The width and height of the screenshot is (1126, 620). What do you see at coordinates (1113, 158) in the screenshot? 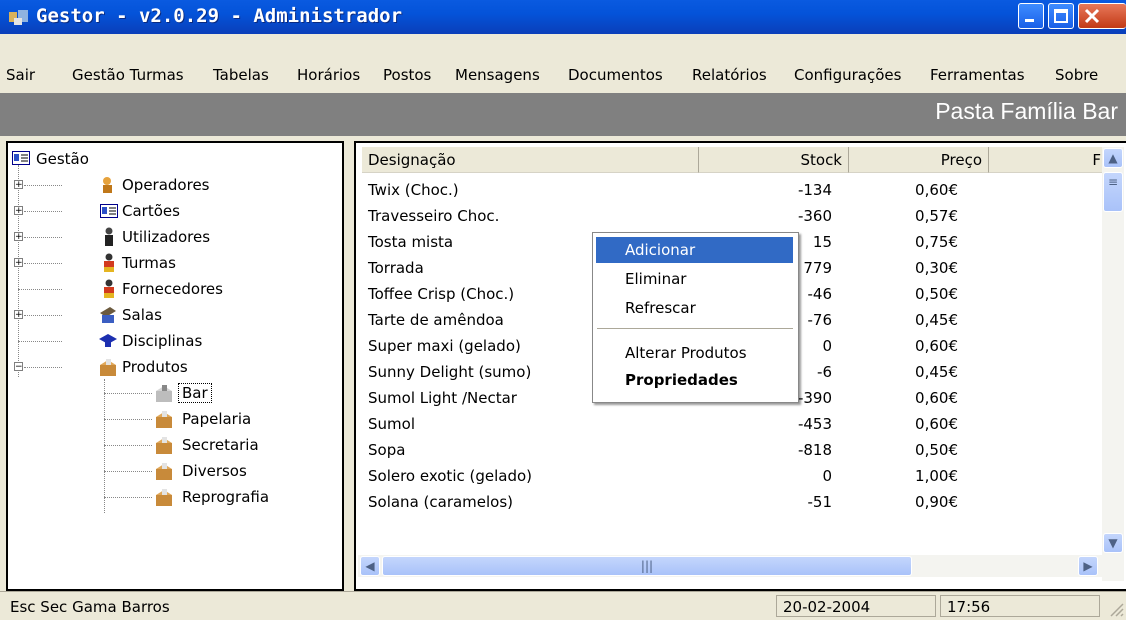
I see `scroll-up-icon: ▲` at bounding box center [1113, 158].